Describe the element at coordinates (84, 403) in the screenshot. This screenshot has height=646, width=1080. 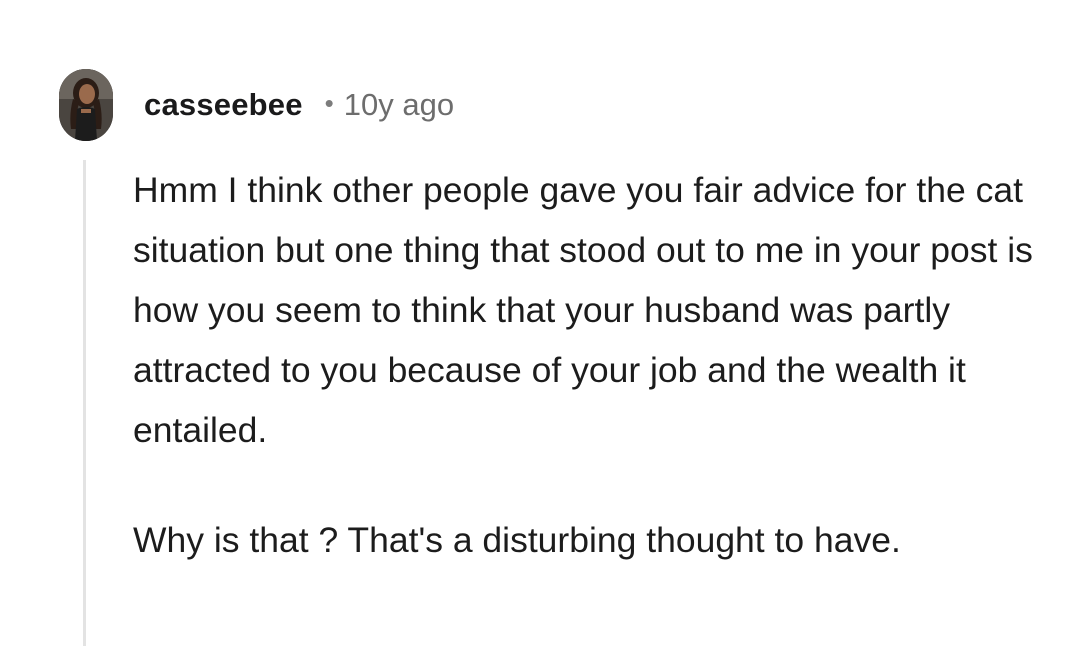
I see `thread-collapse-line` at that location.